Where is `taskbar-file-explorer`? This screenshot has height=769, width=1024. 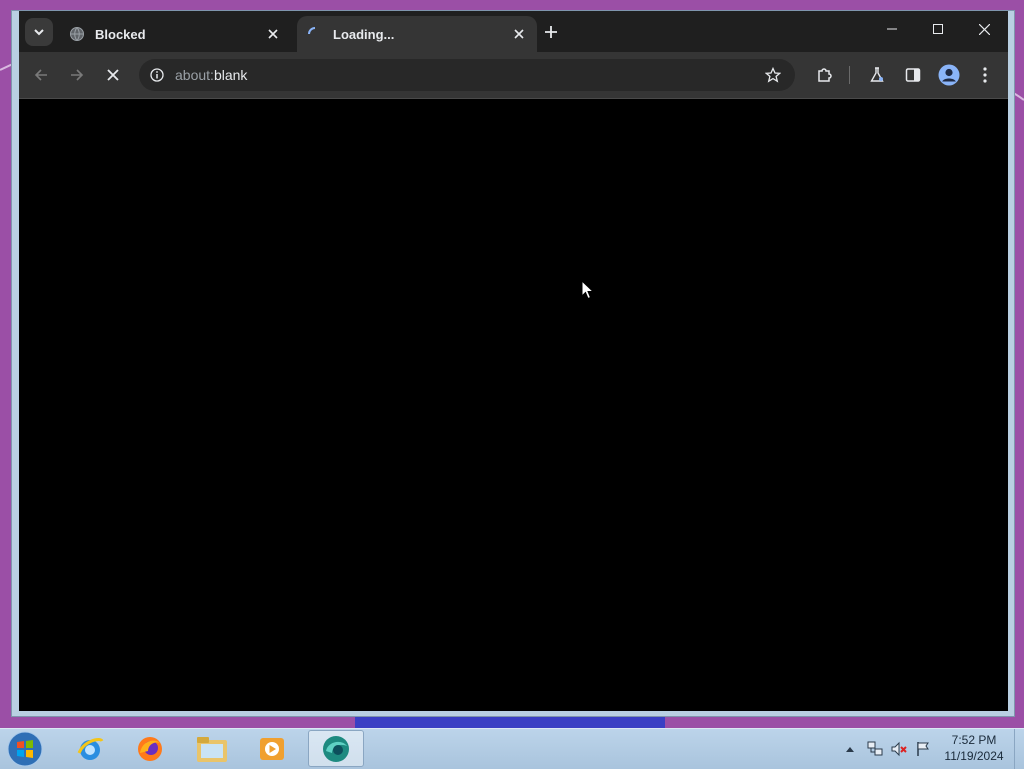 taskbar-file-explorer is located at coordinates (212, 748).